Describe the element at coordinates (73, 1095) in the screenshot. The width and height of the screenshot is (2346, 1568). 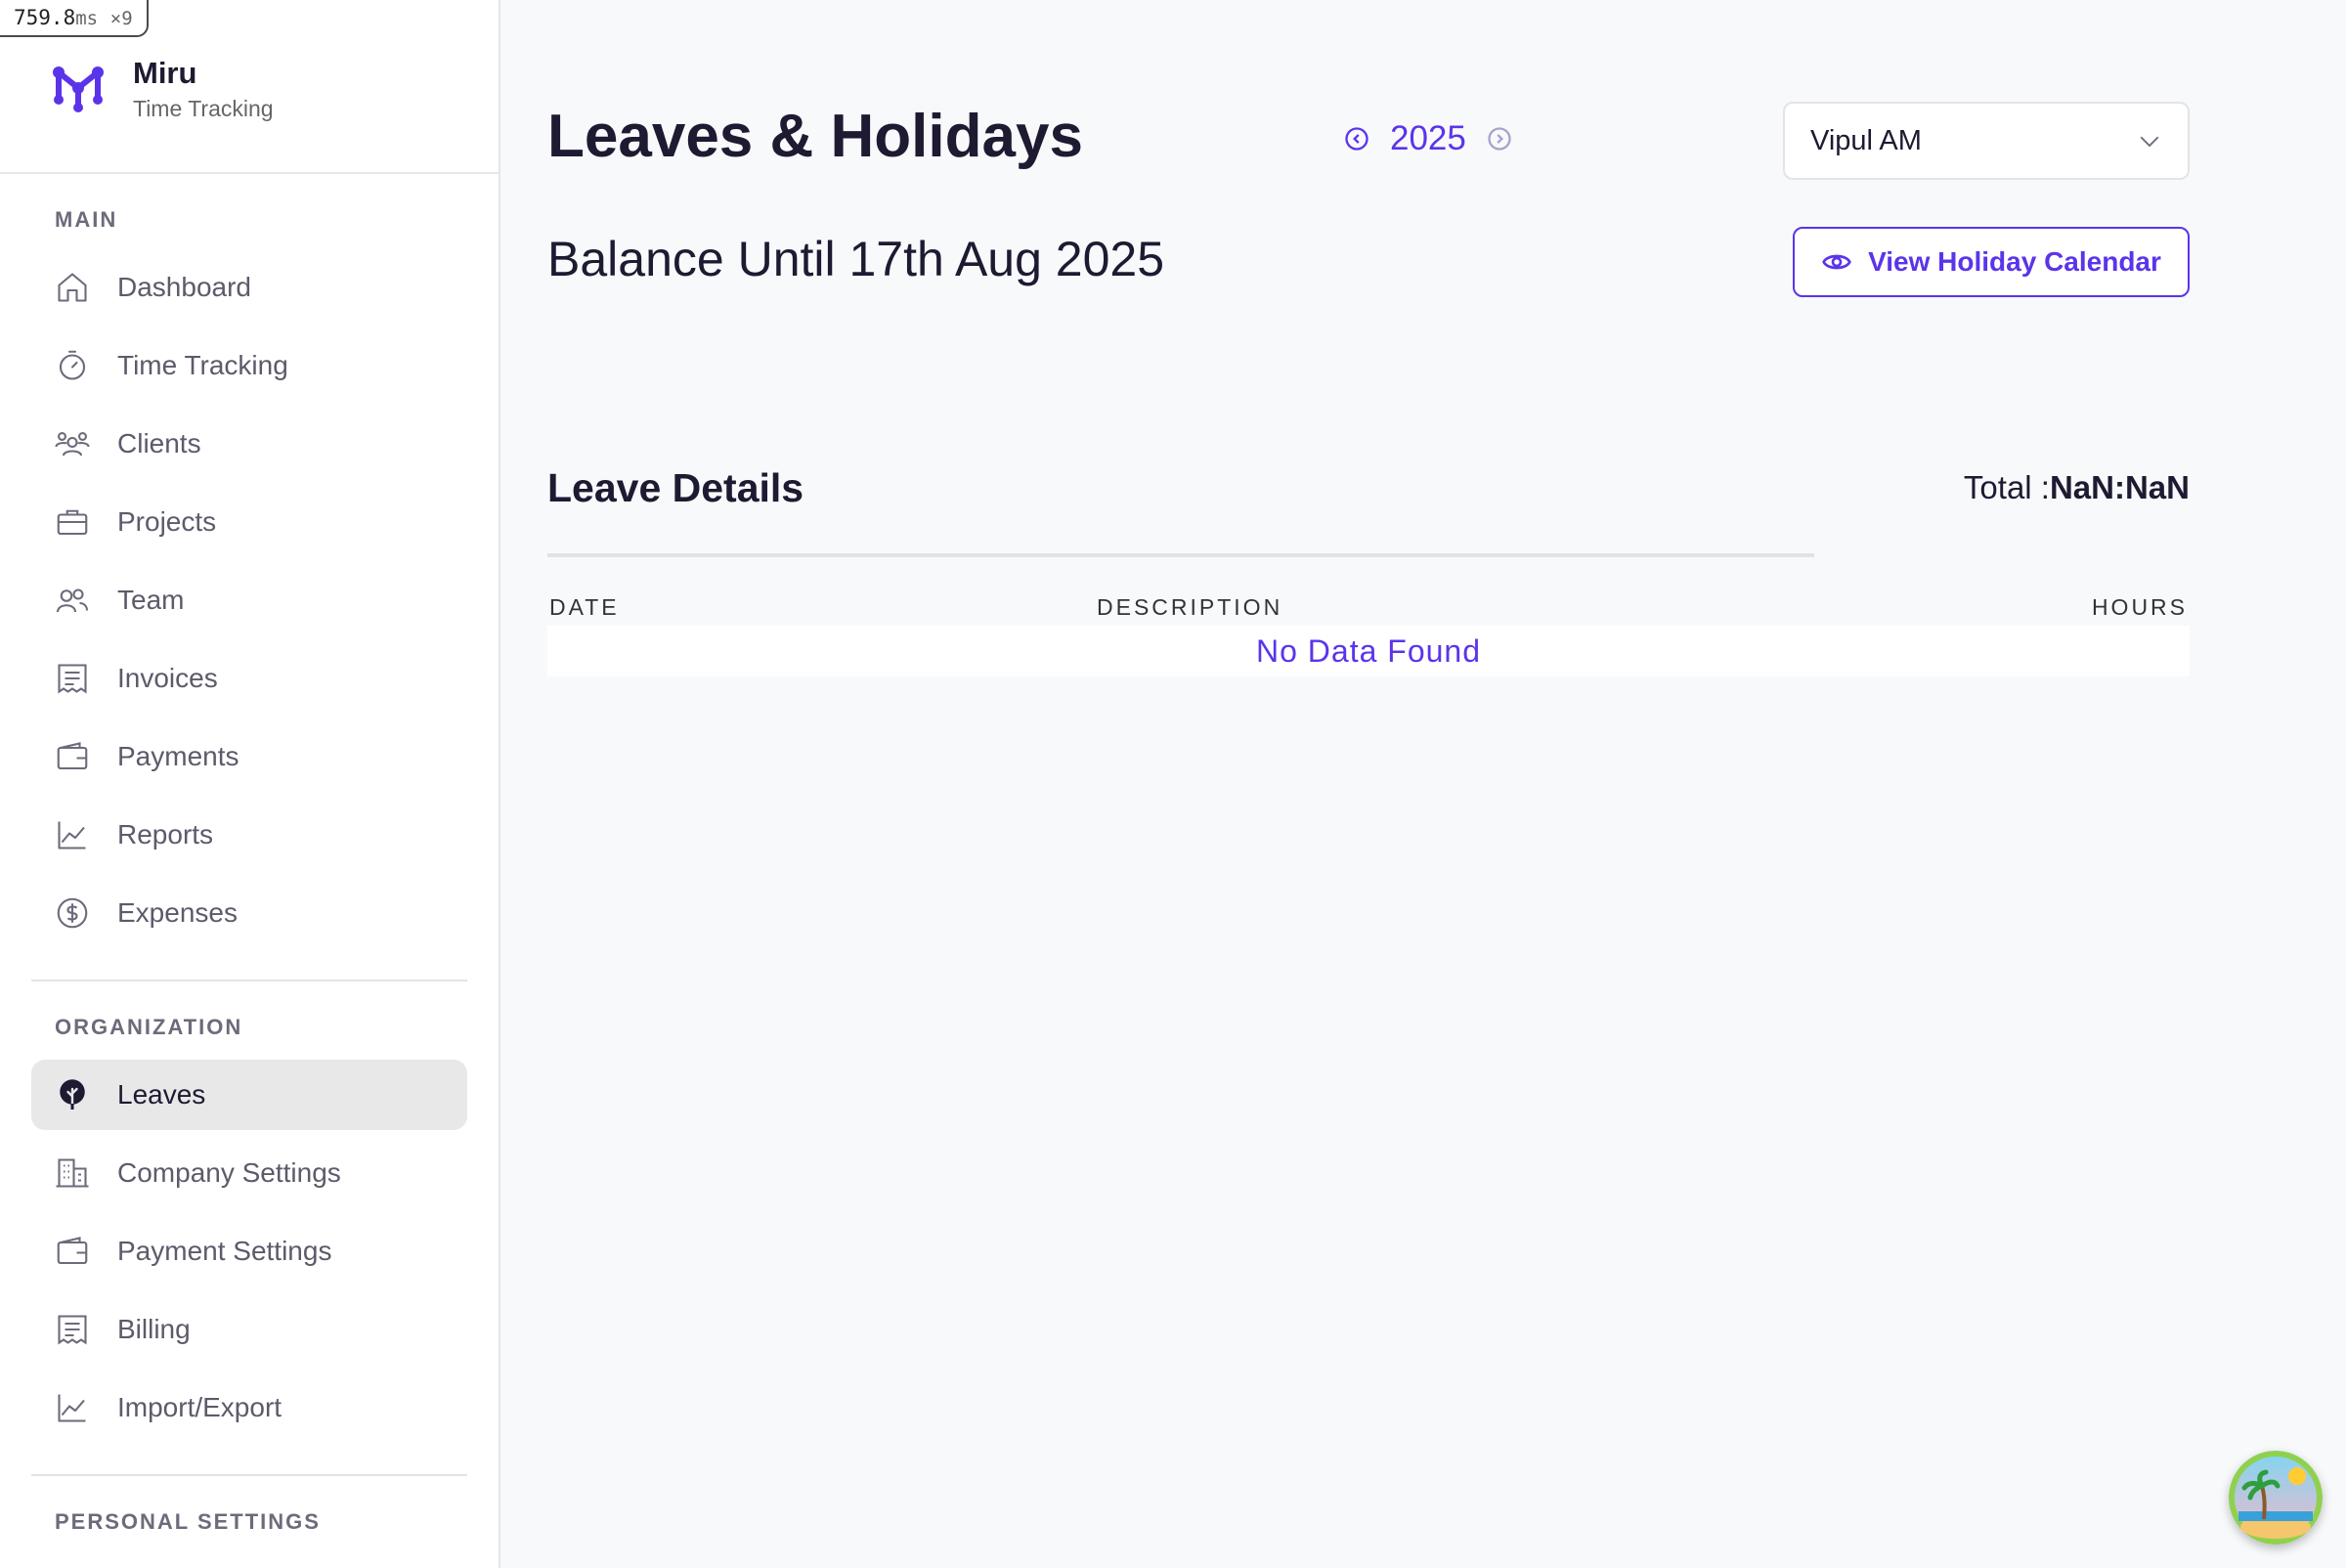
I see `tree-icon` at that location.